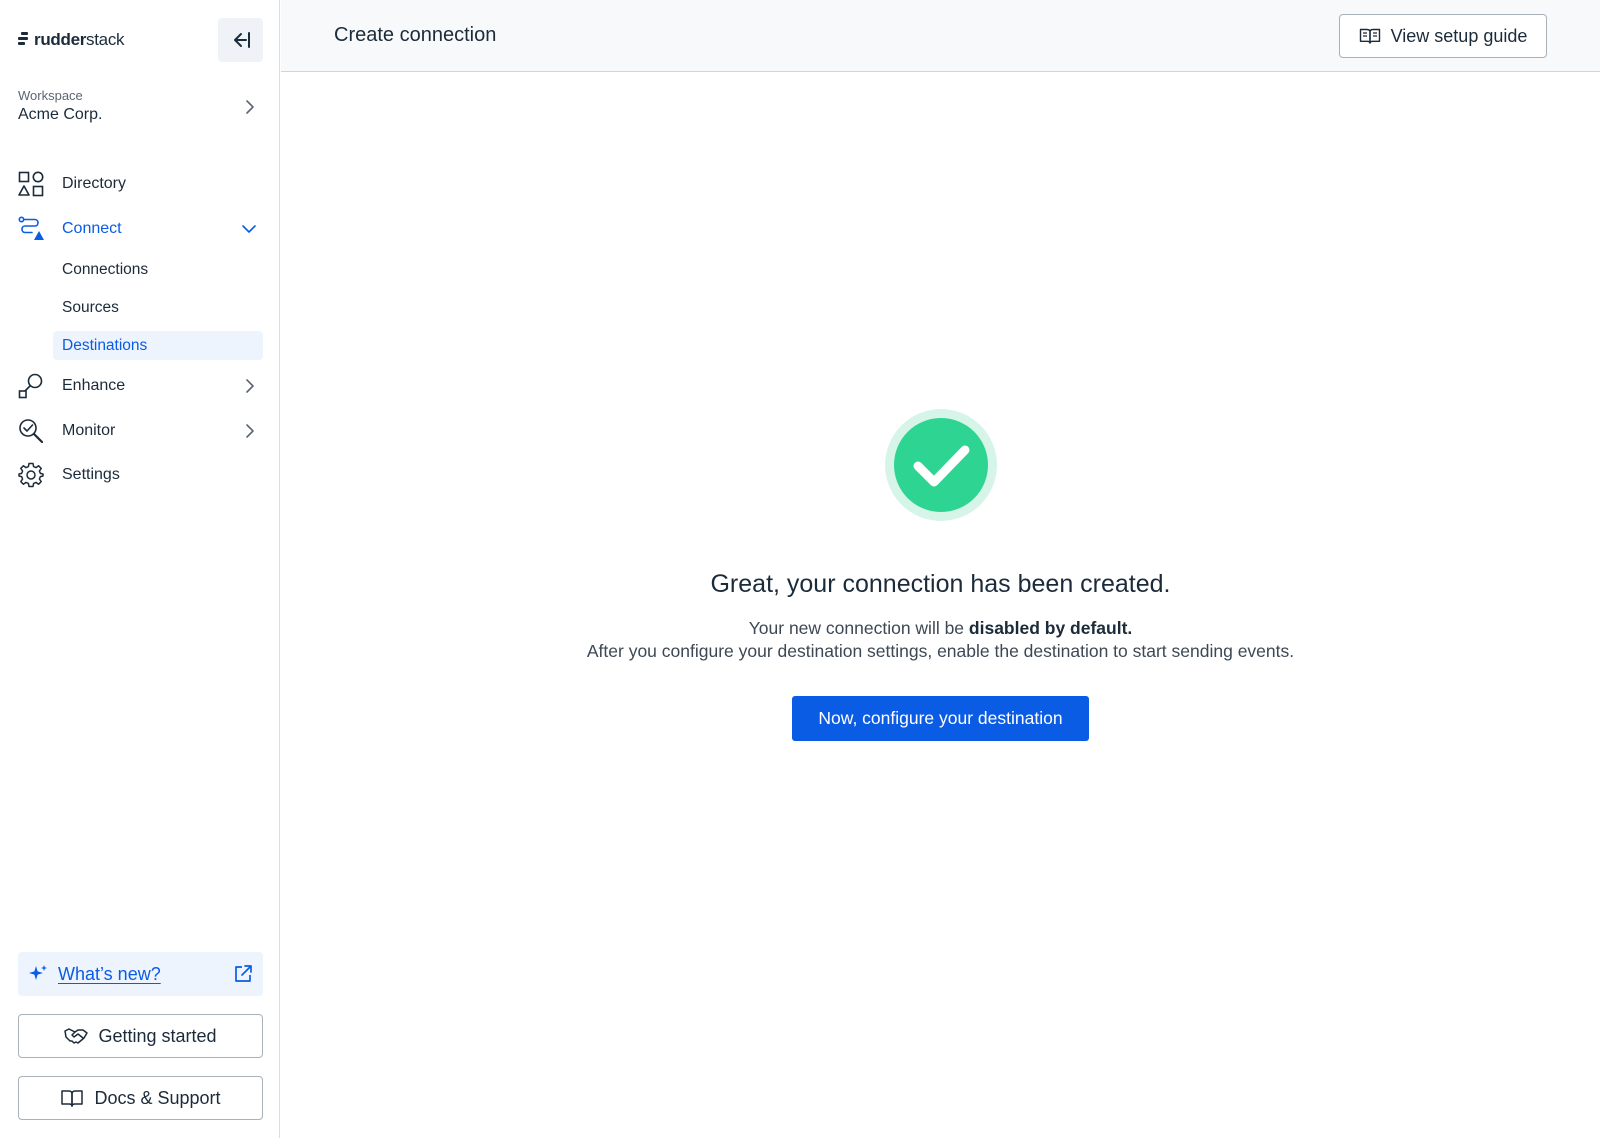 The width and height of the screenshot is (1600, 1138). Describe the element at coordinates (94, 183) in the screenshot. I see `nav-label-directory: Directory` at that location.